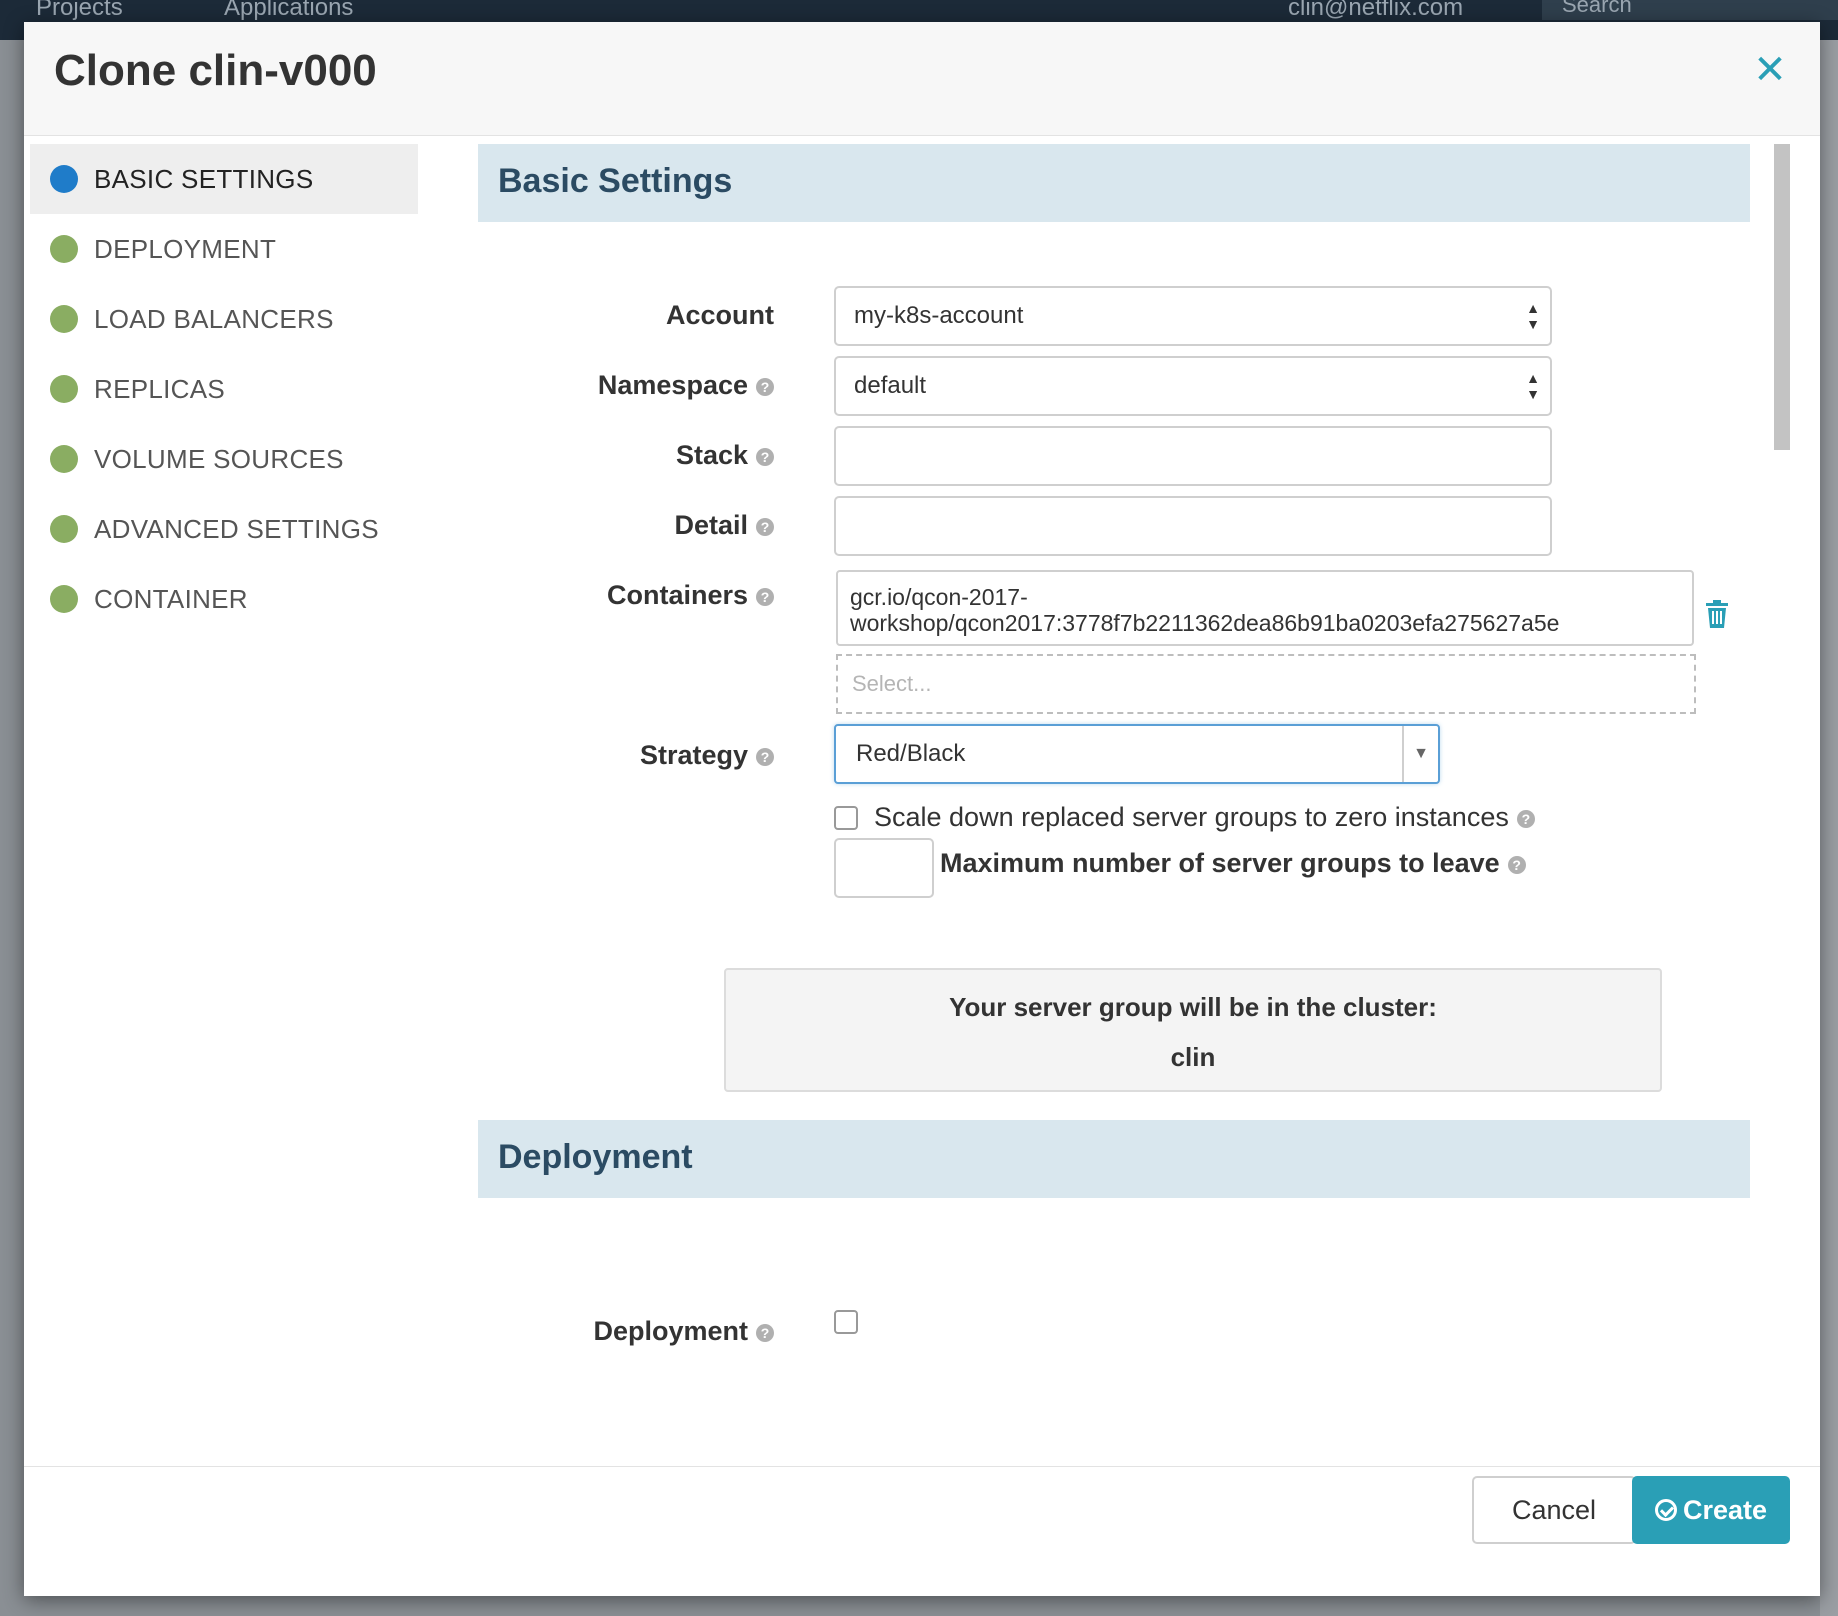 The image size is (1838, 1616). Describe the element at coordinates (1193, 456) in the screenshot. I see `stack-input` at that location.